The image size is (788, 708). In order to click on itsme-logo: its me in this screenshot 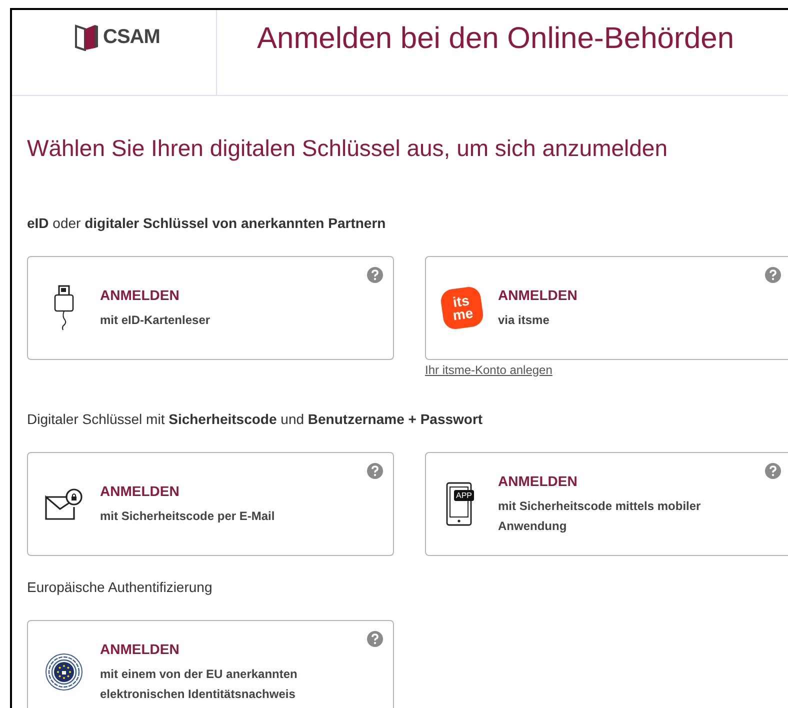, I will do `click(462, 307)`.